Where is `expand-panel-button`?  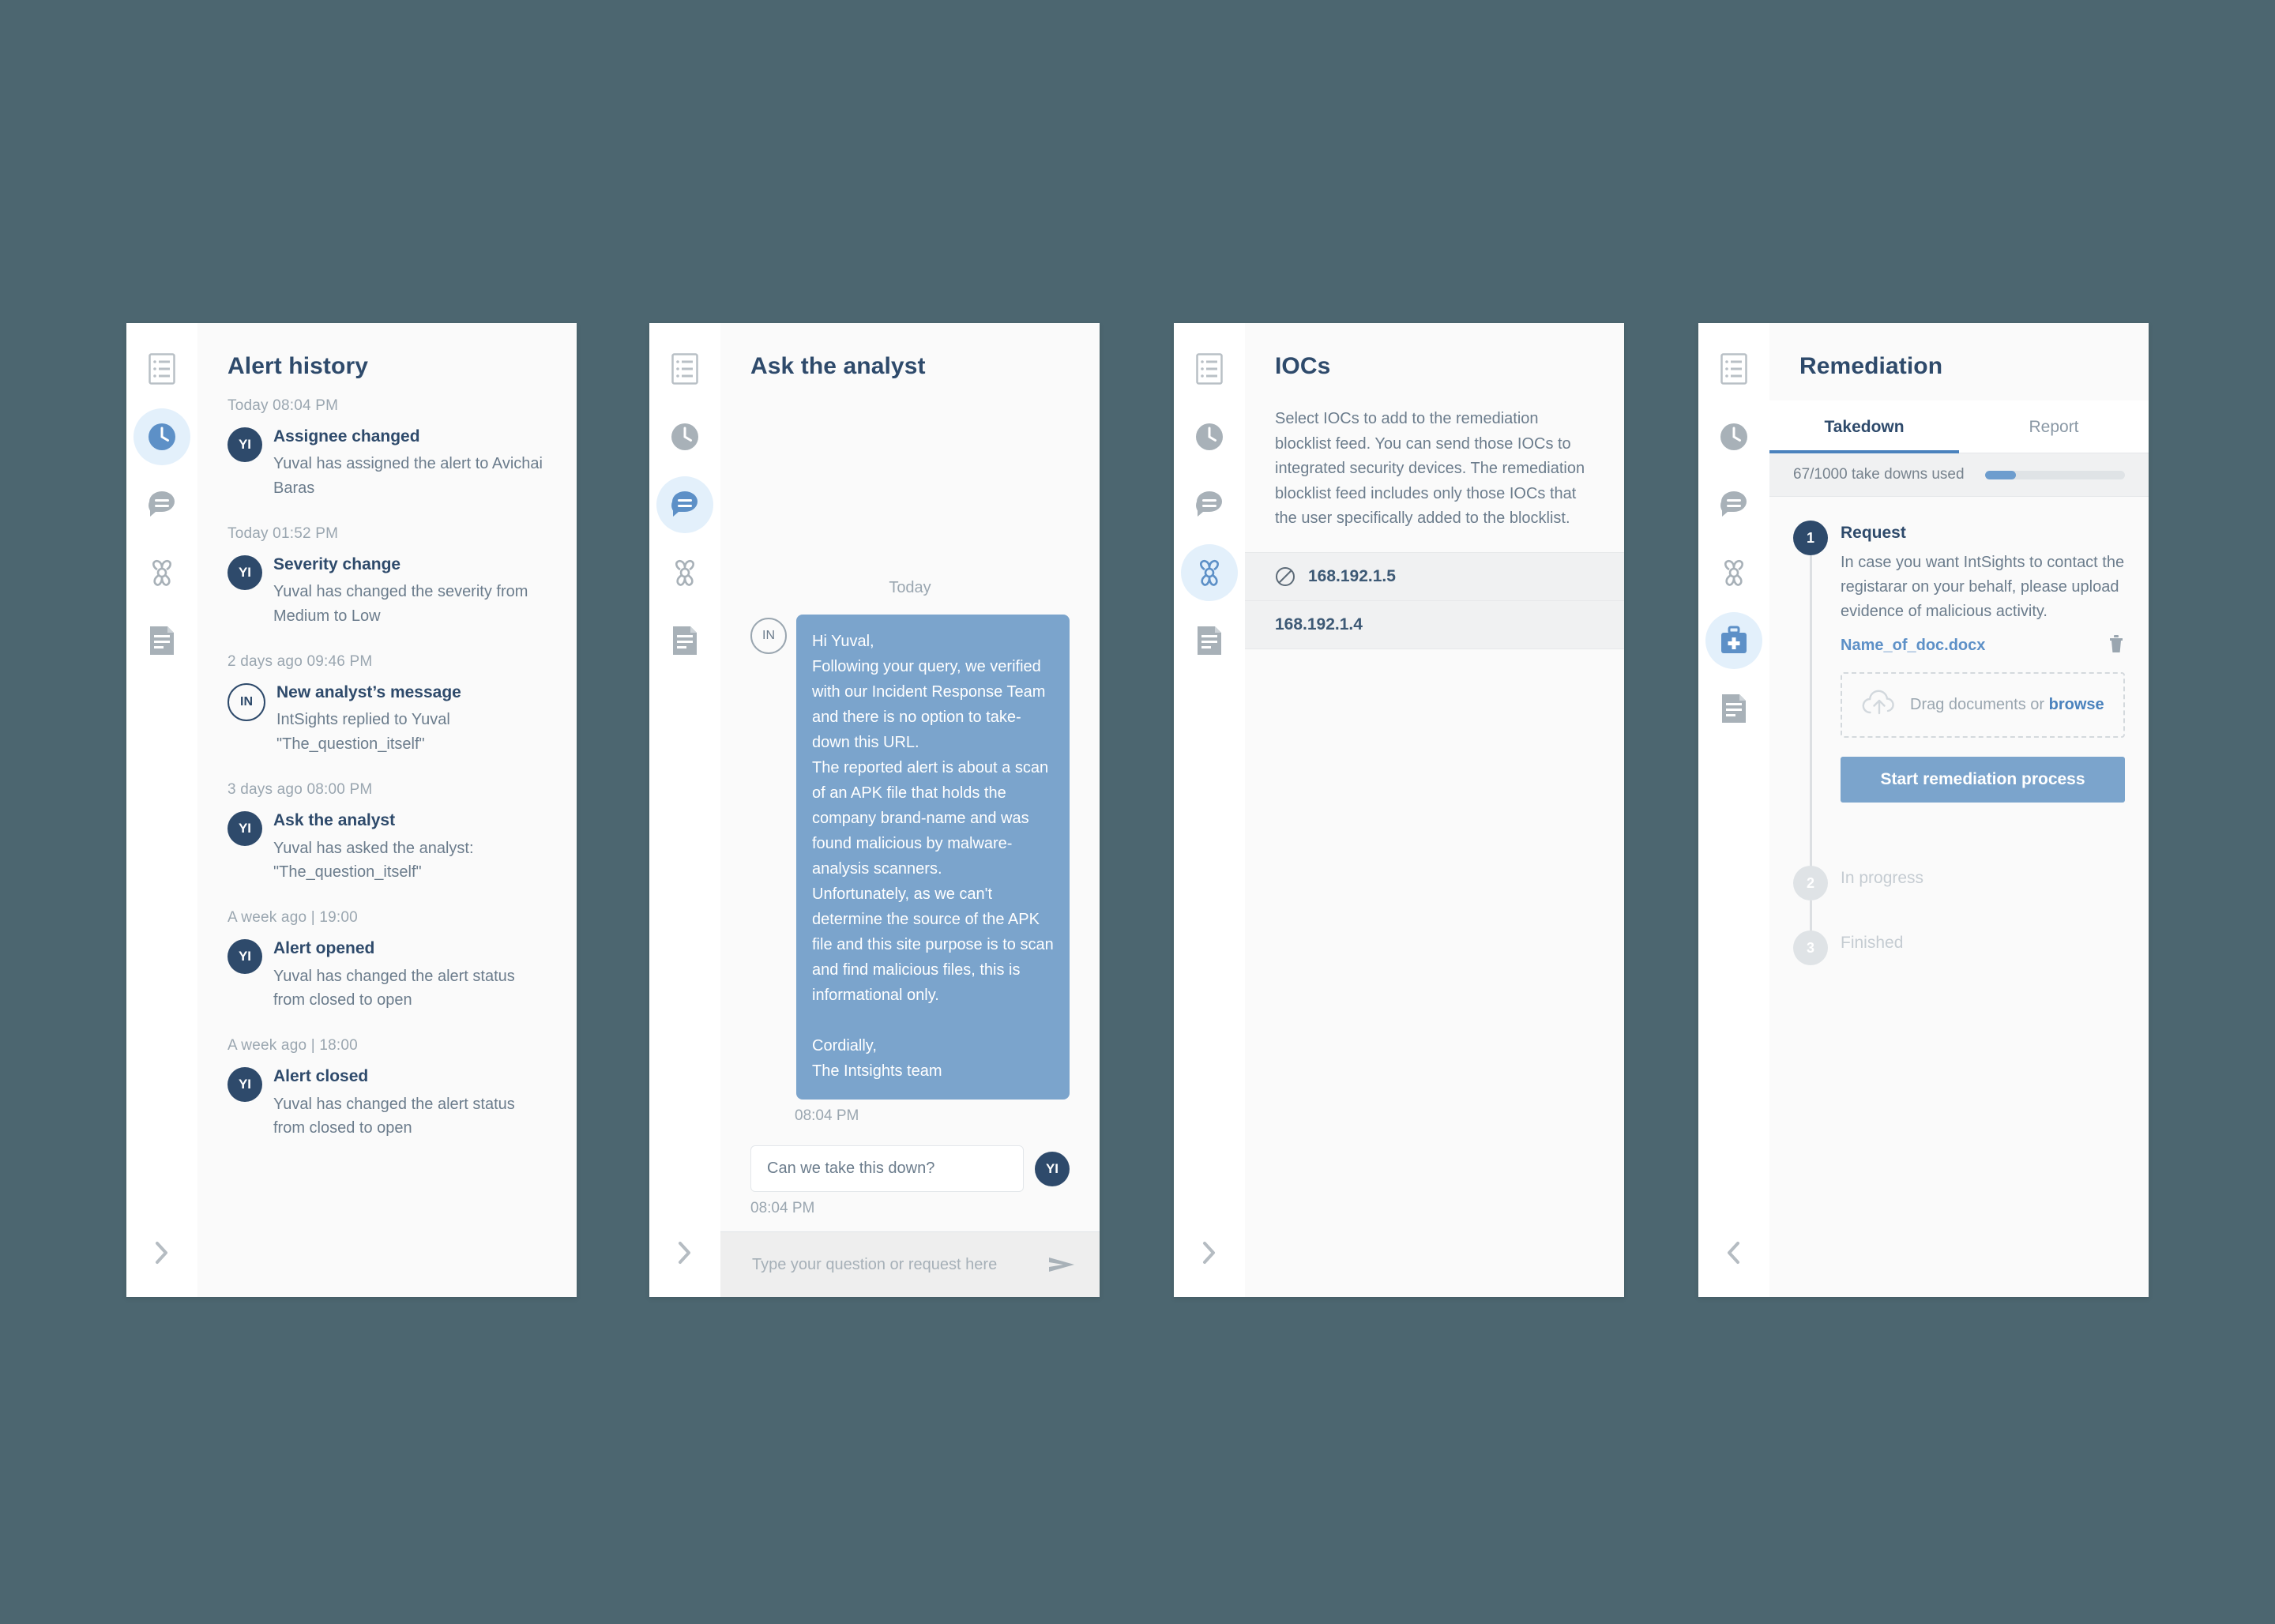 expand-panel-button is located at coordinates (1734, 1253).